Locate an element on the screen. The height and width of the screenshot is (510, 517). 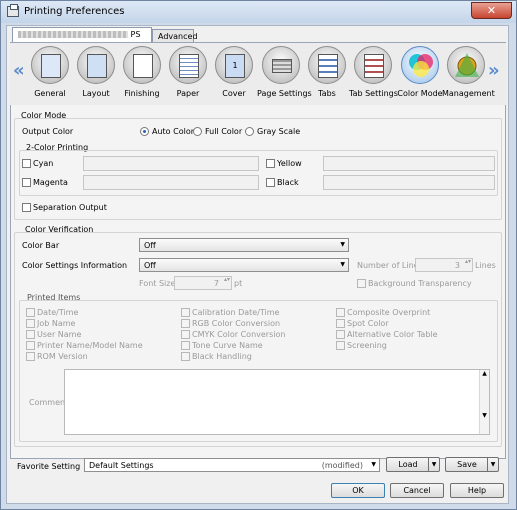
icon-color-mode: Color Mode is located at coordinates (420, 72).